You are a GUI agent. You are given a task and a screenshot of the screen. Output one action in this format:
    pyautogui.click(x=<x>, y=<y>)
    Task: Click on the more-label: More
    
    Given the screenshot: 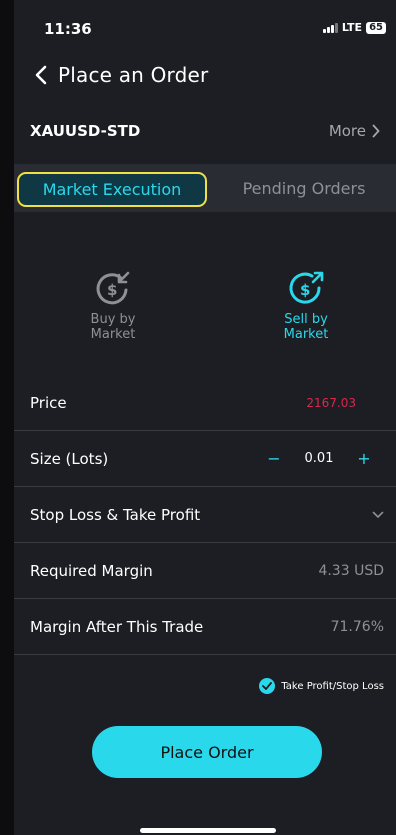 What is the action you would take?
    pyautogui.click(x=347, y=131)
    